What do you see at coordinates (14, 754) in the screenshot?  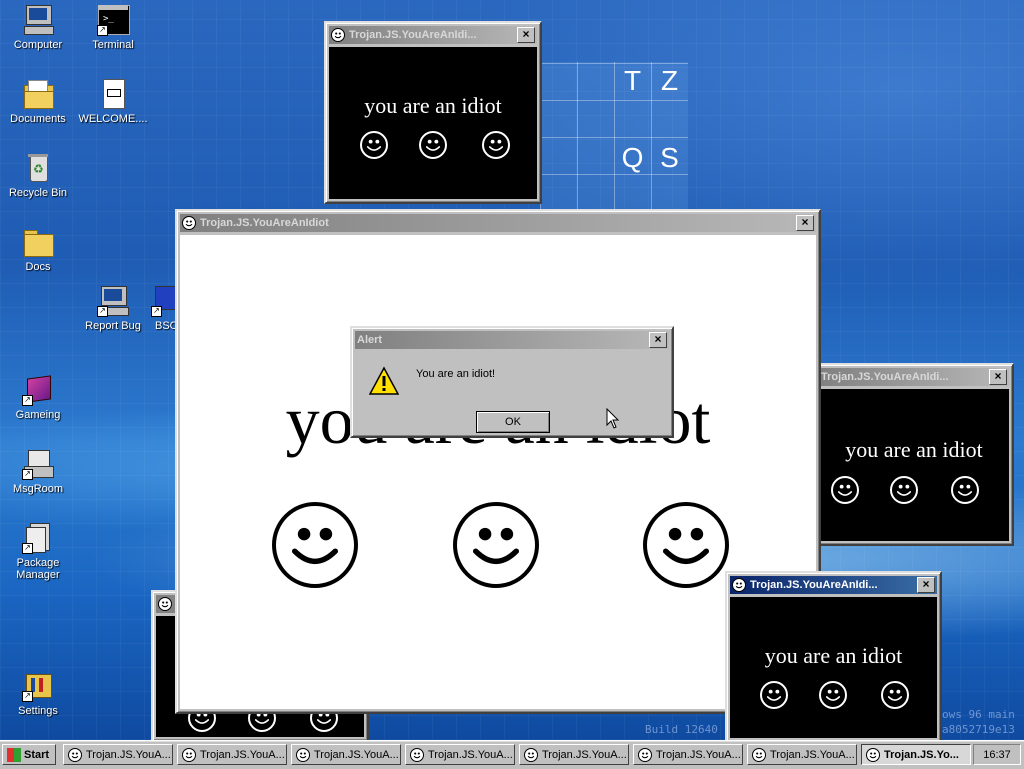 I see `start-logo-icon` at bounding box center [14, 754].